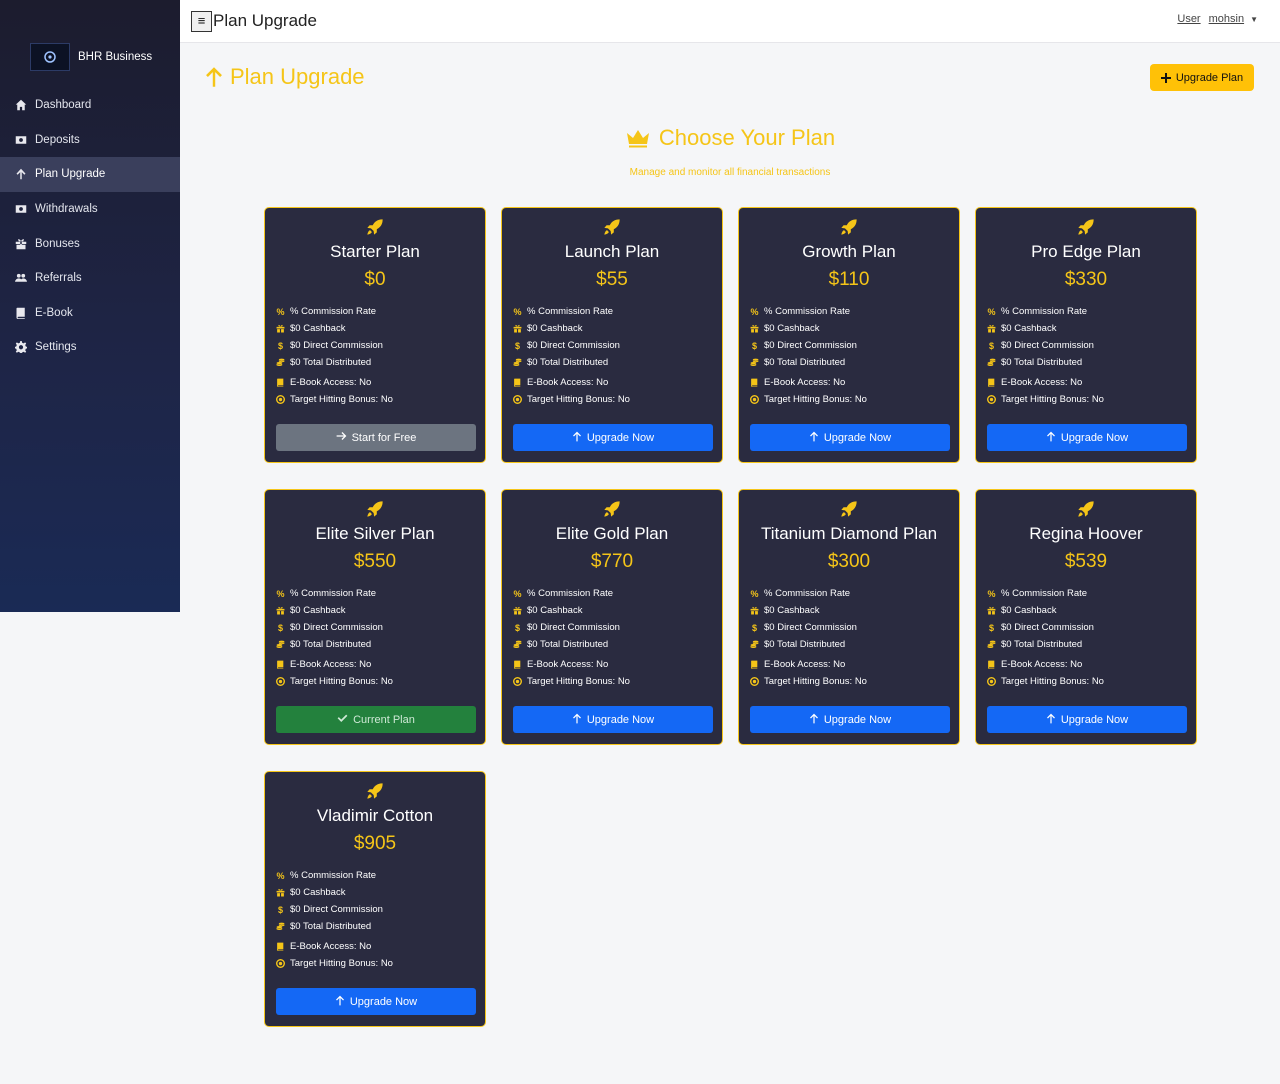 This screenshot has height=1084, width=1280. What do you see at coordinates (201, 21) in the screenshot?
I see `menu-toggle-button: ≡` at bounding box center [201, 21].